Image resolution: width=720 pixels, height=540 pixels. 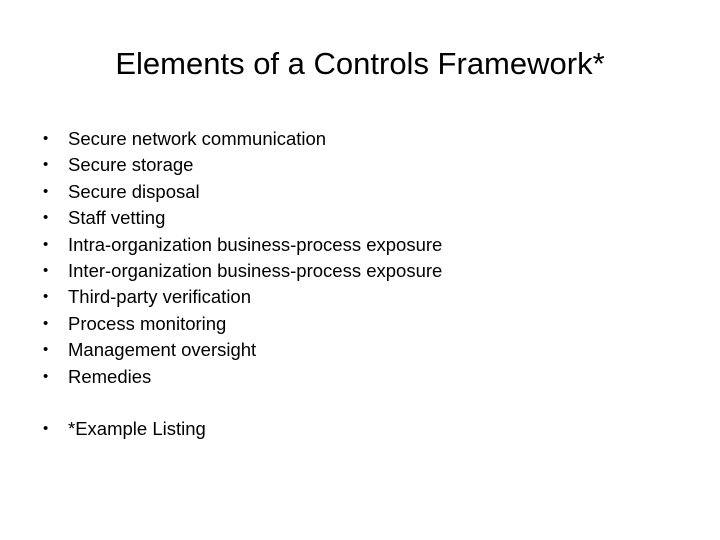 What do you see at coordinates (110, 376) in the screenshot?
I see `list-item-label: Remedies` at bounding box center [110, 376].